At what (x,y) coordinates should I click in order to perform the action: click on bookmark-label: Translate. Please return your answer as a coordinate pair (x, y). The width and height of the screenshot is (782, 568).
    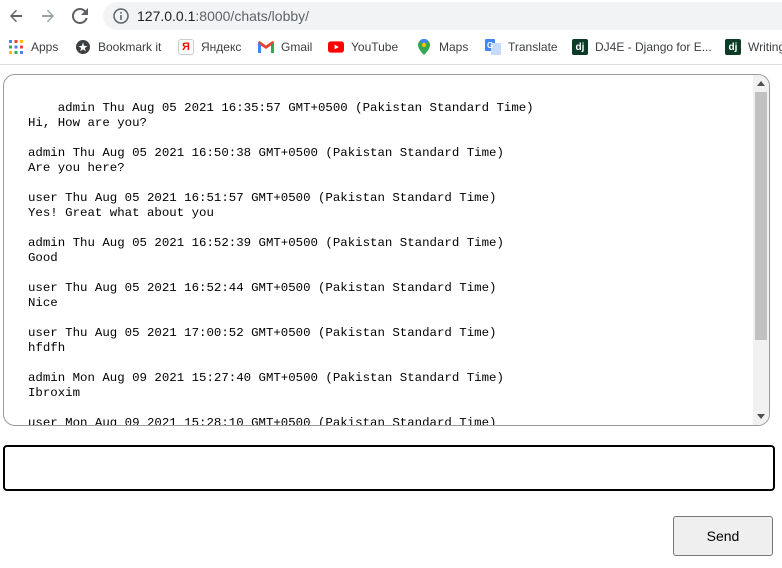
    Looking at the image, I should click on (533, 47).